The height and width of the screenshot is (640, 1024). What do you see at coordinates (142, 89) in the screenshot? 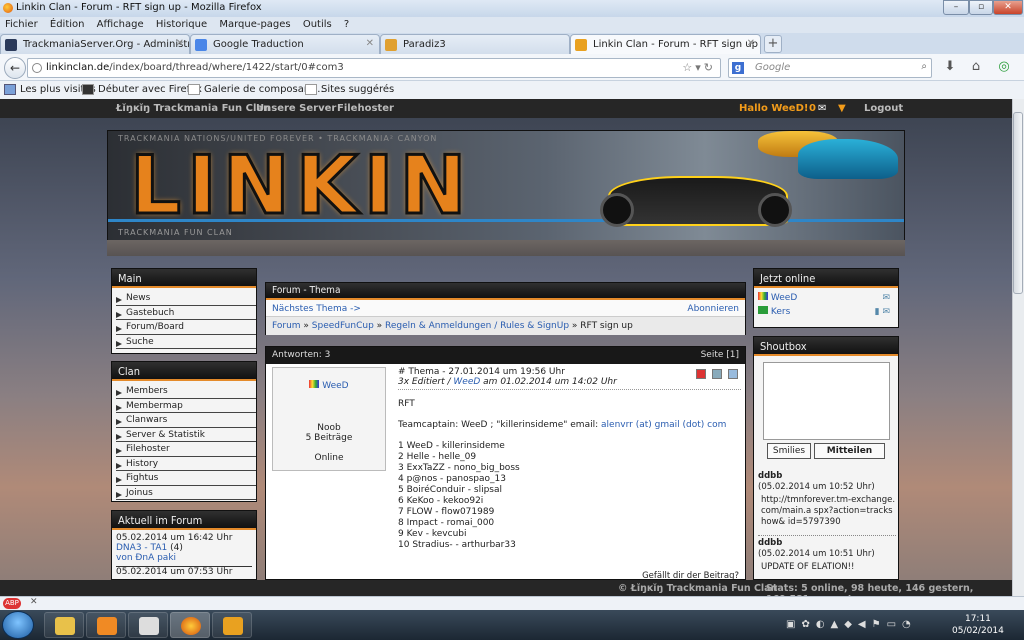
I see `bookmark-getting-started: Débuter avec Firefox` at bounding box center [142, 89].